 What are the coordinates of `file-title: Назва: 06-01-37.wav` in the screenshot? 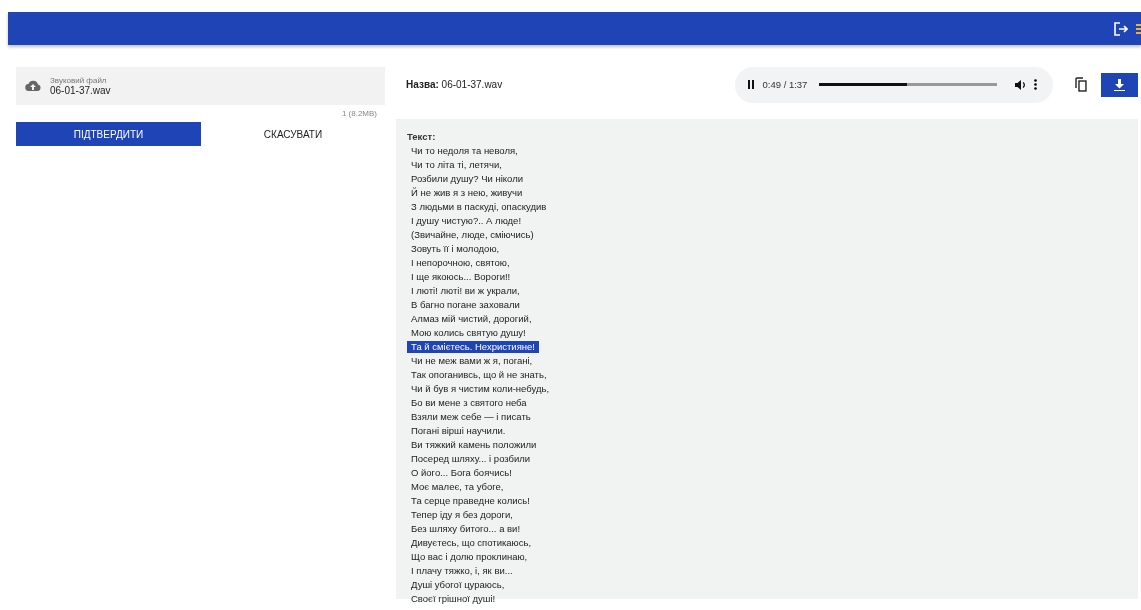 It's located at (454, 84).